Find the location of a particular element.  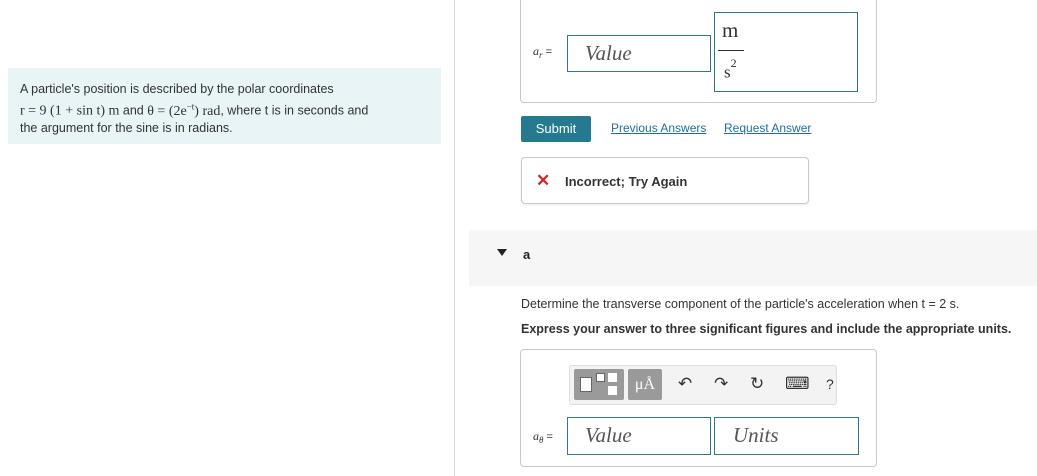

unit-numerator: m is located at coordinates (730, 30).